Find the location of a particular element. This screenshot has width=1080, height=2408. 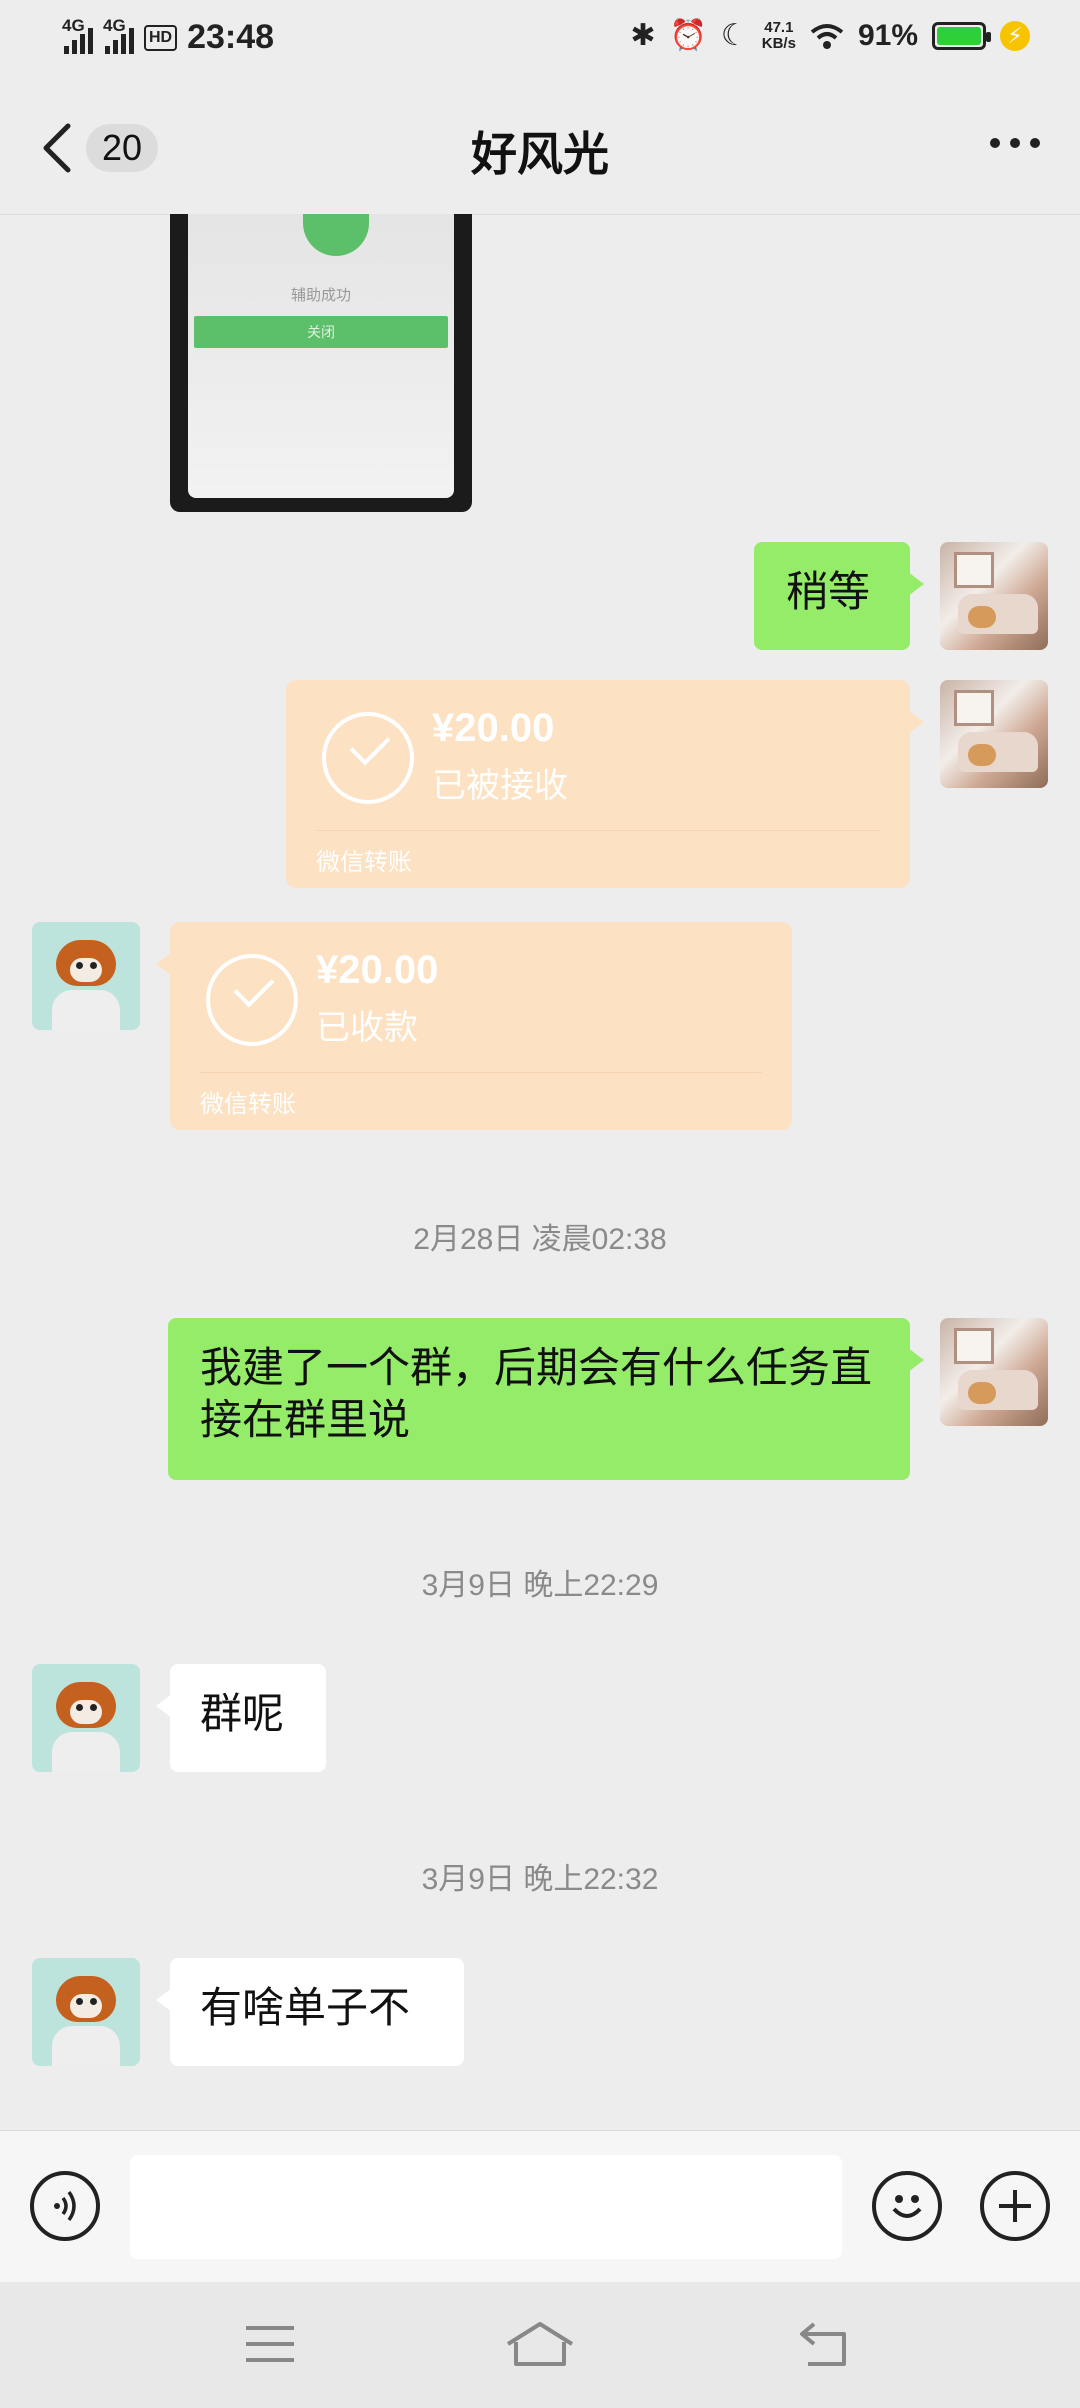

emoji-icon is located at coordinates (907, 2206).